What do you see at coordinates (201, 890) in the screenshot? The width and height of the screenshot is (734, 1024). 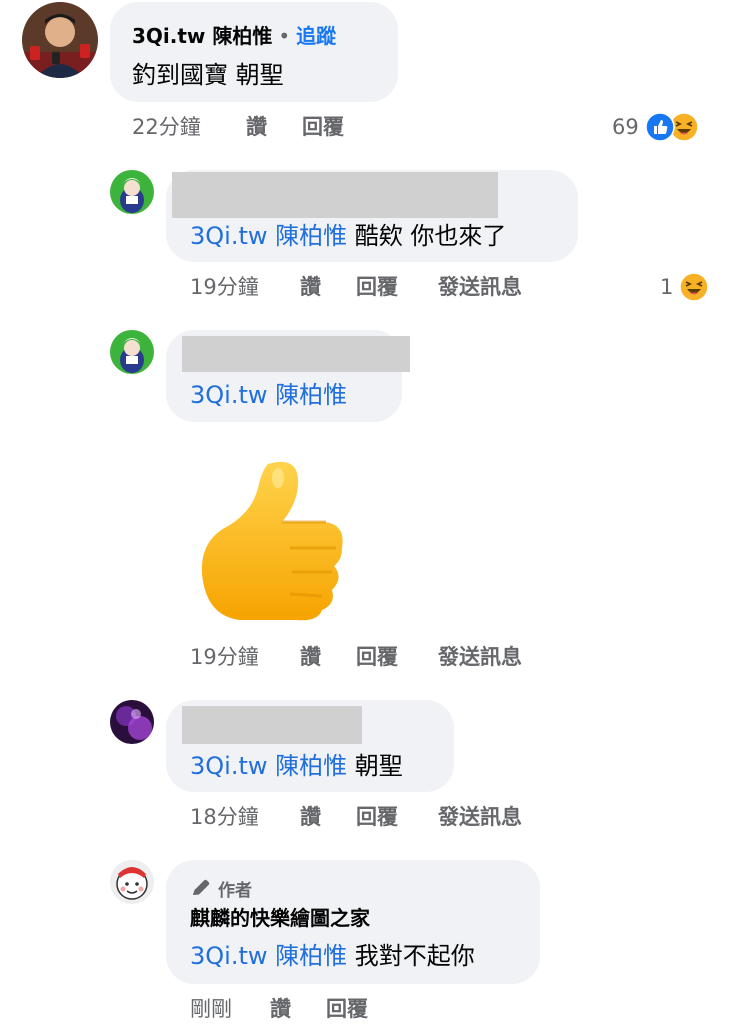 I see `pencil-icon` at bounding box center [201, 890].